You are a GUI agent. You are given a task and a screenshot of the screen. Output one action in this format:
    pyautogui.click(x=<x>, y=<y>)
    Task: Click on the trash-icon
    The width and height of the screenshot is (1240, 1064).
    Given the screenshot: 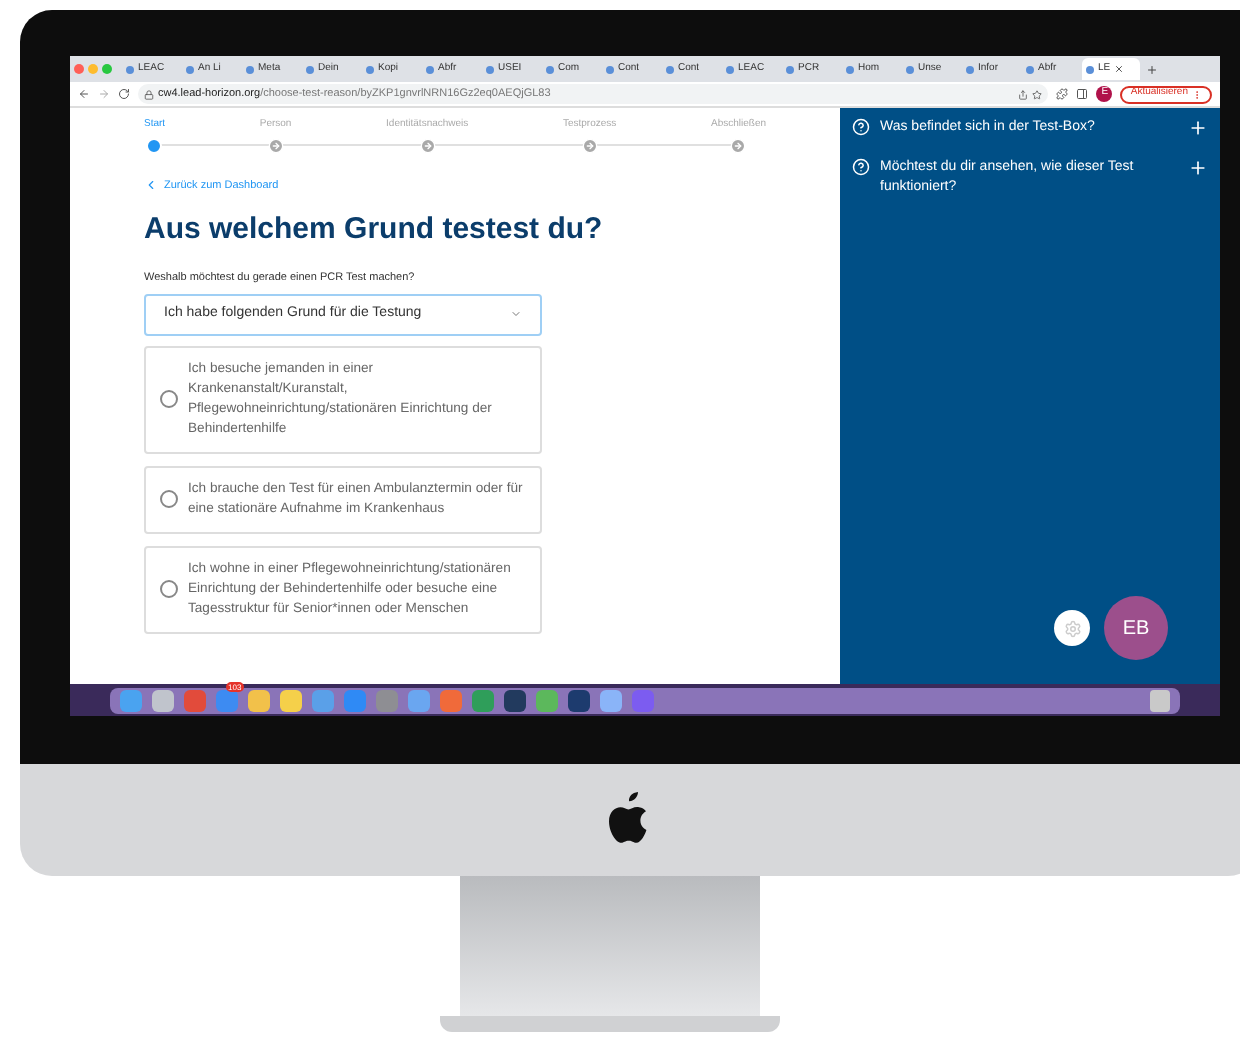 What is the action you would take?
    pyautogui.click(x=1160, y=700)
    